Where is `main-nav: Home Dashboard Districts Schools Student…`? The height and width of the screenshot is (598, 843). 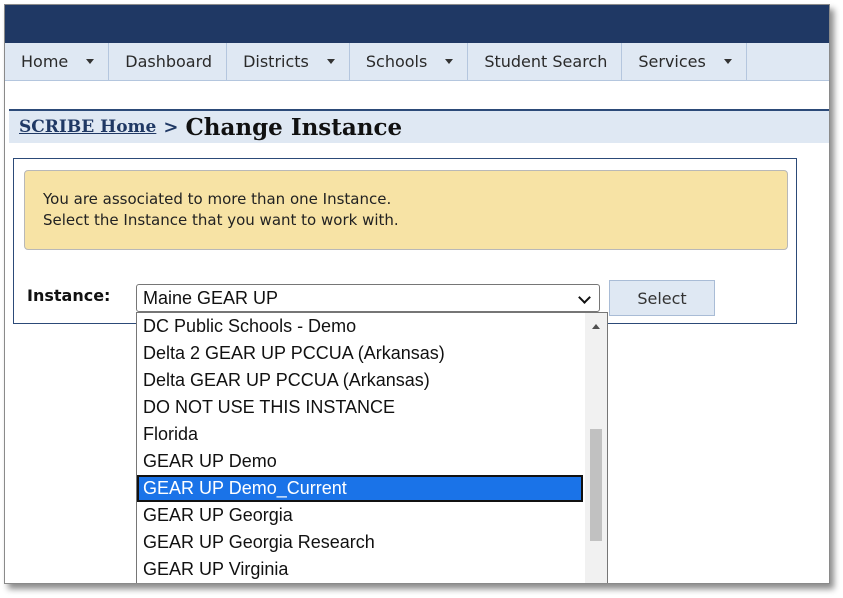 main-nav: Home Dashboard Districts Schools Student… is located at coordinates (417, 62).